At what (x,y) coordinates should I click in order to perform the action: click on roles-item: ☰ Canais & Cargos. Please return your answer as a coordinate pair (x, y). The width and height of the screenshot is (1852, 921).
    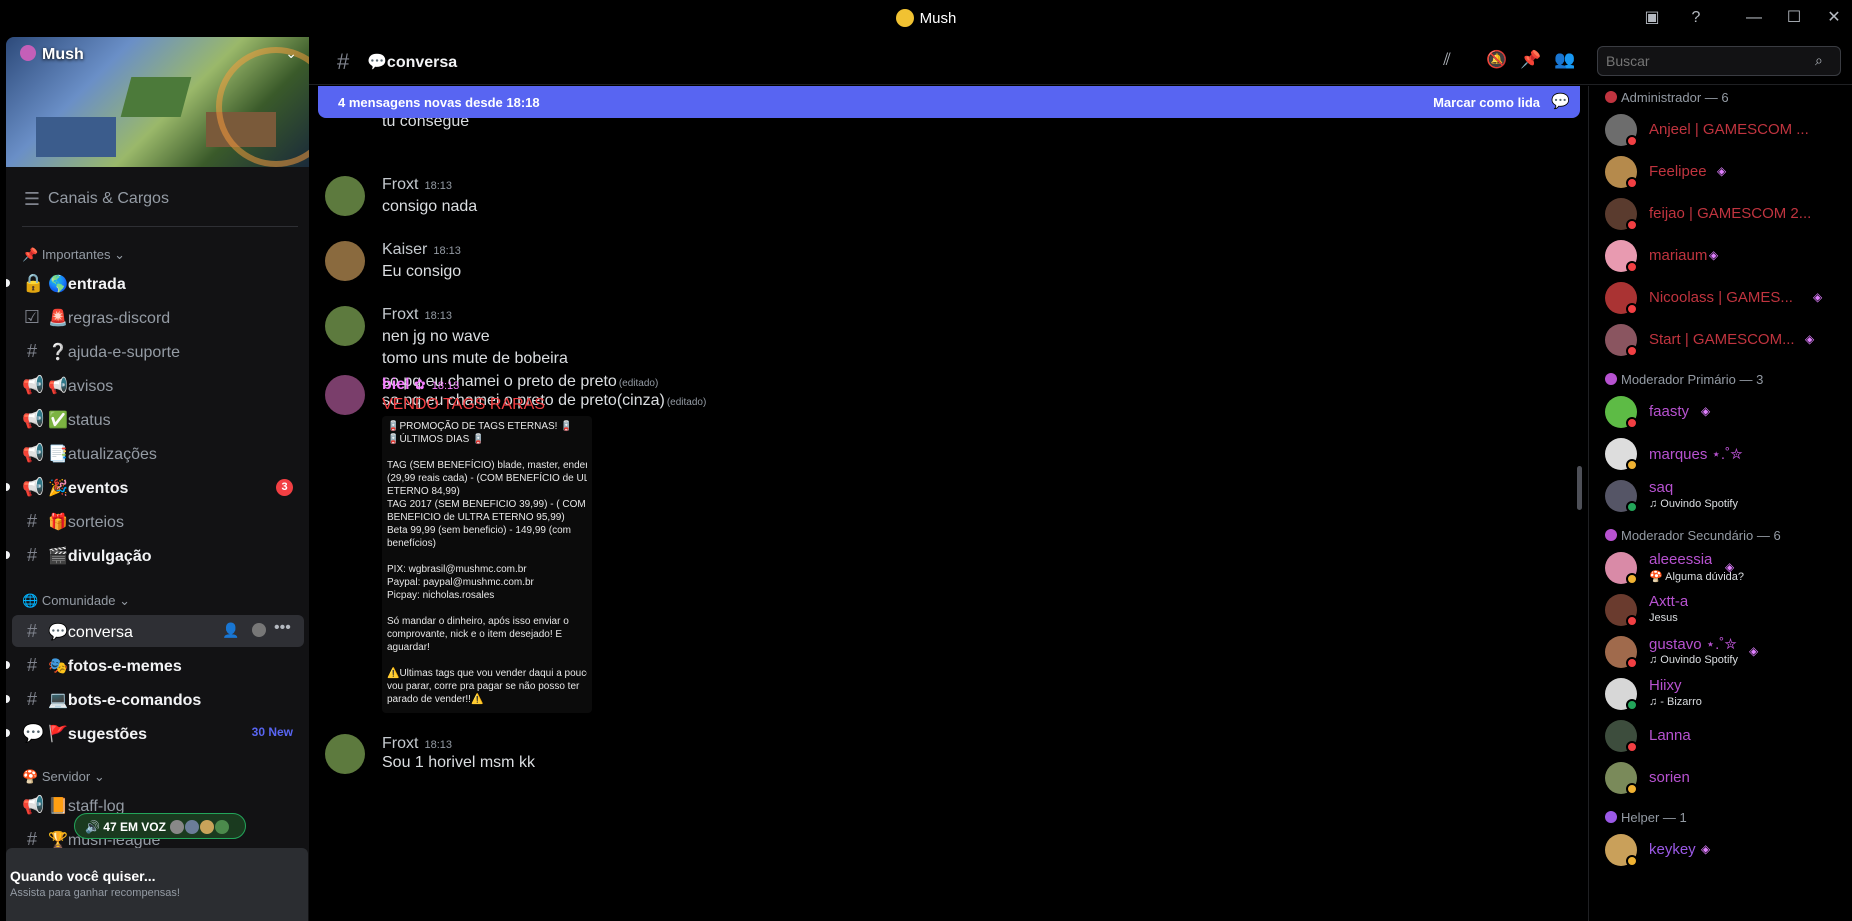
    Looking at the image, I should click on (157, 199).